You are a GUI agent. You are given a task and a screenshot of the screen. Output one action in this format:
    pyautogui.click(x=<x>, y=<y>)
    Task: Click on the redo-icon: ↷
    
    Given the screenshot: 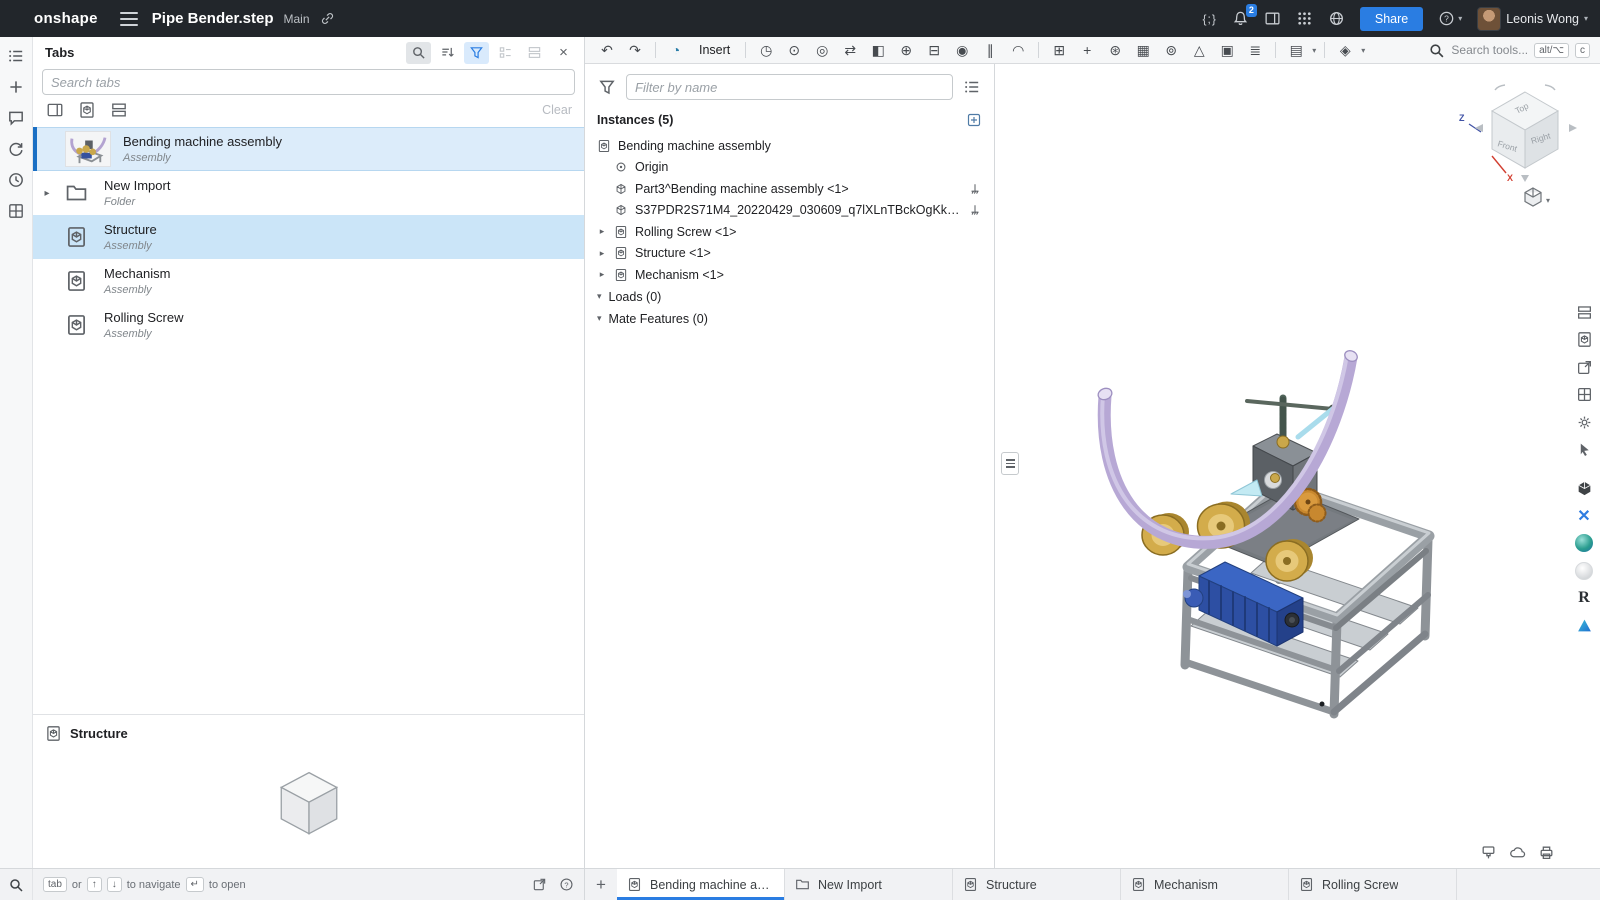 What is the action you would take?
    pyautogui.click(x=635, y=50)
    